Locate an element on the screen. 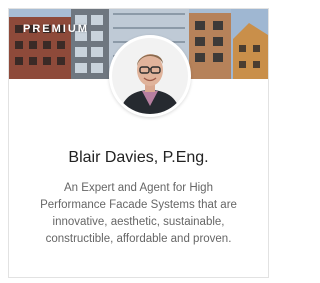 This screenshot has height=283, width=320. bio-line: innovative, aesthetic, sustainable, is located at coordinates (138, 222).